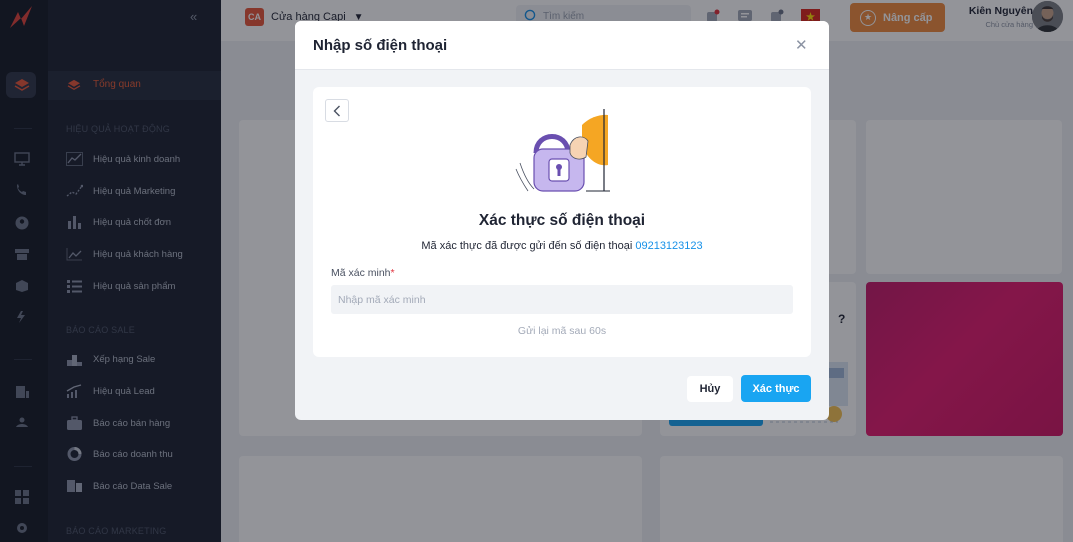 This screenshot has width=1073, height=542. What do you see at coordinates (776, 388) in the screenshot?
I see `verify-button: Xác thực` at bounding box center [776, 388].